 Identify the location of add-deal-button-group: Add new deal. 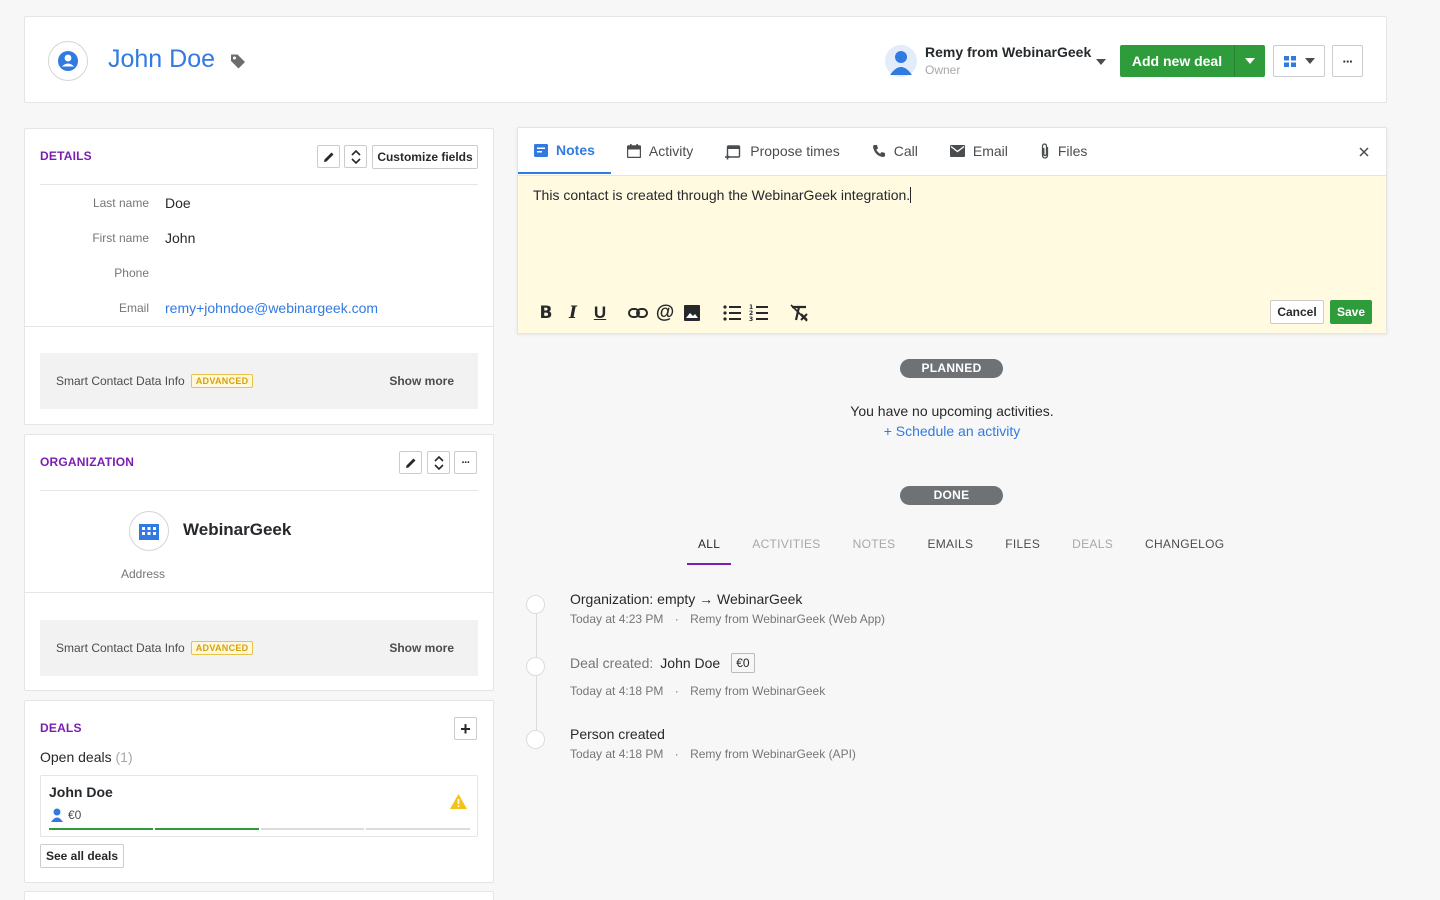
(1192, 61).